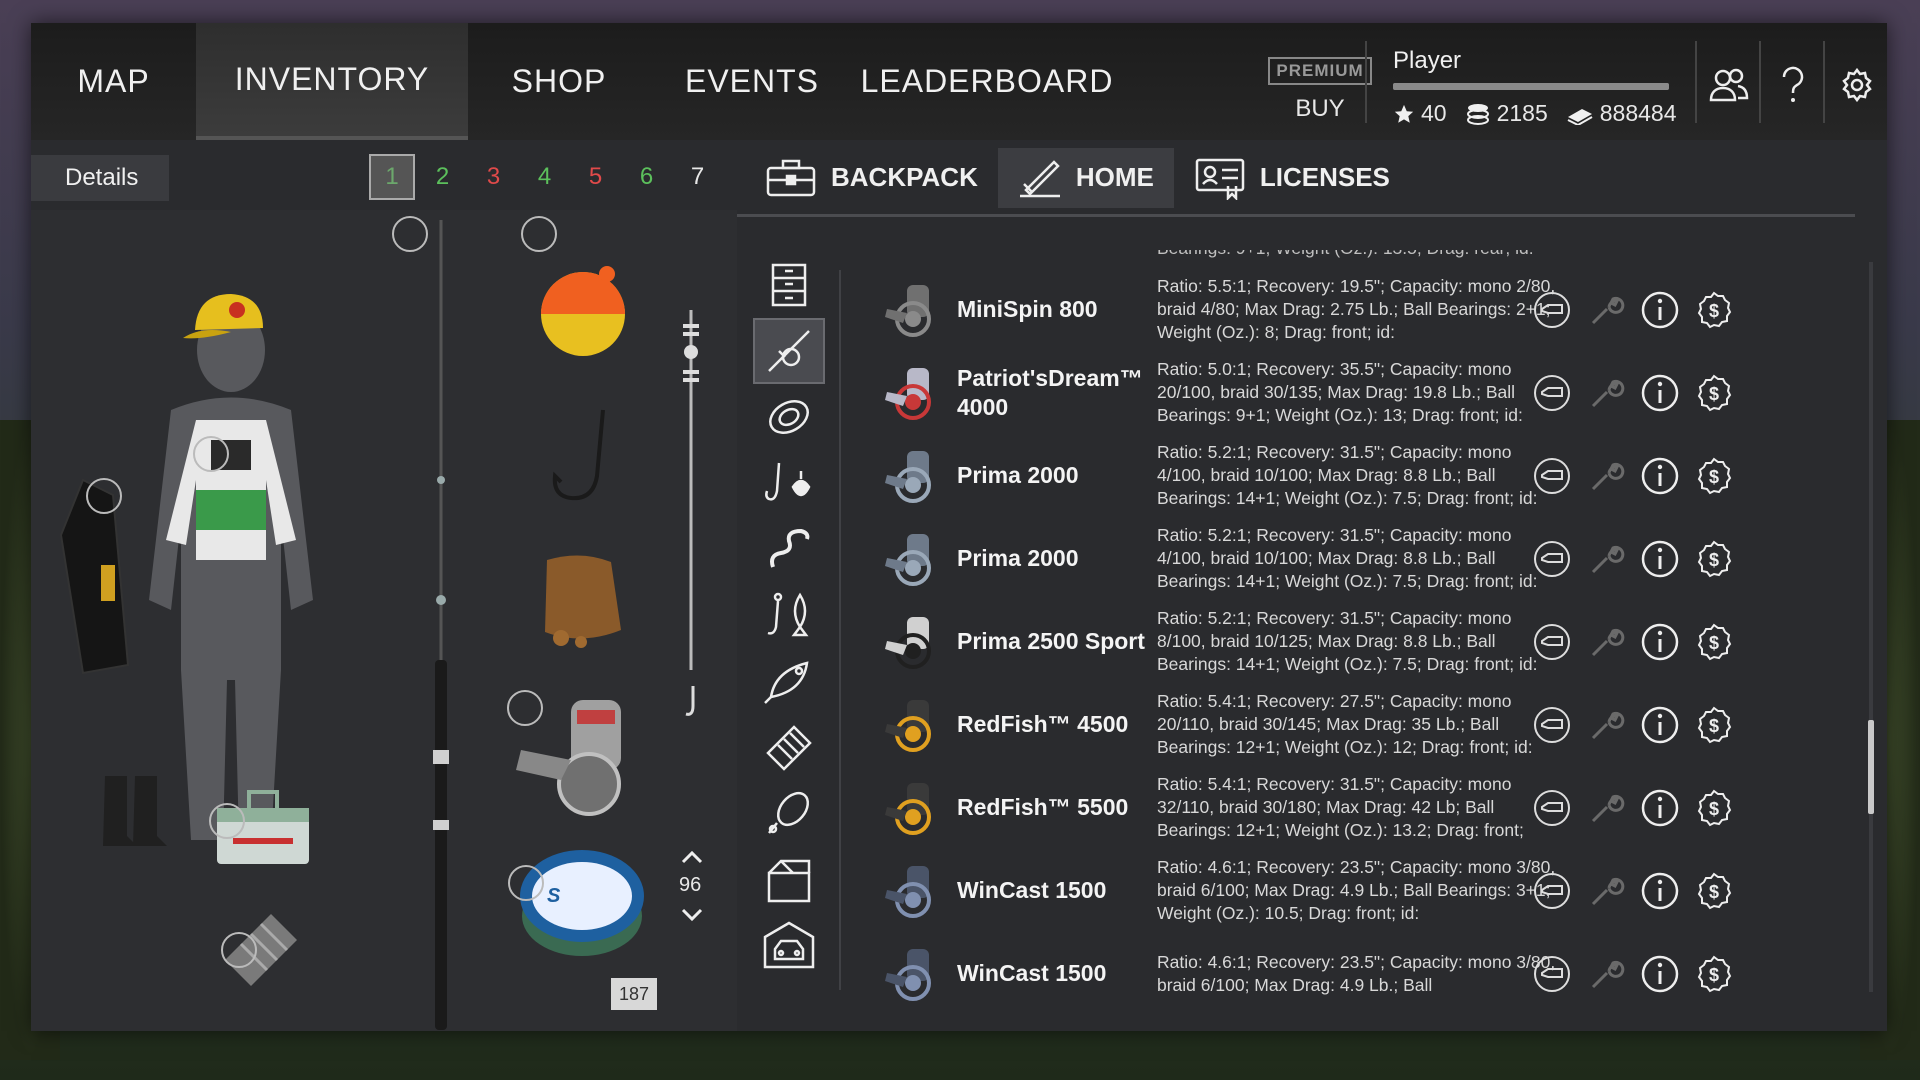 This screenshot has width=1920, height=1080. I want to click on page-5: 5, so click(595, 177).